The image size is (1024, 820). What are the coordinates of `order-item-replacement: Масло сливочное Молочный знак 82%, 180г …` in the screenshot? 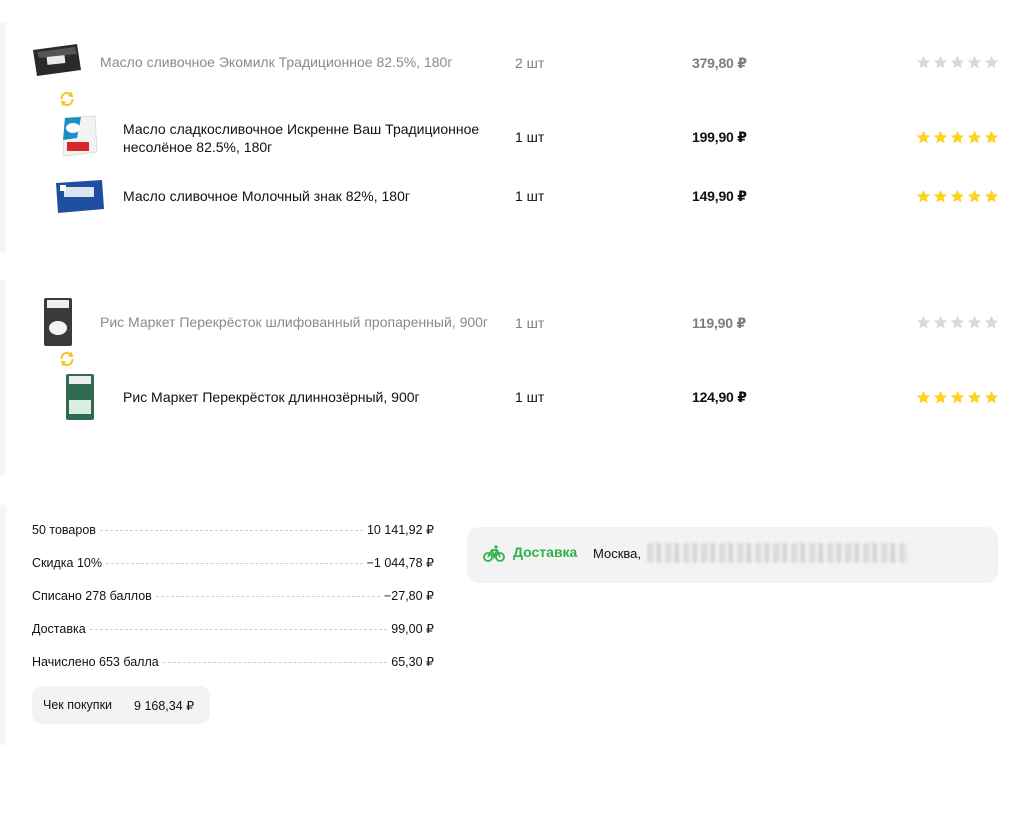 It's located at (512, 197).